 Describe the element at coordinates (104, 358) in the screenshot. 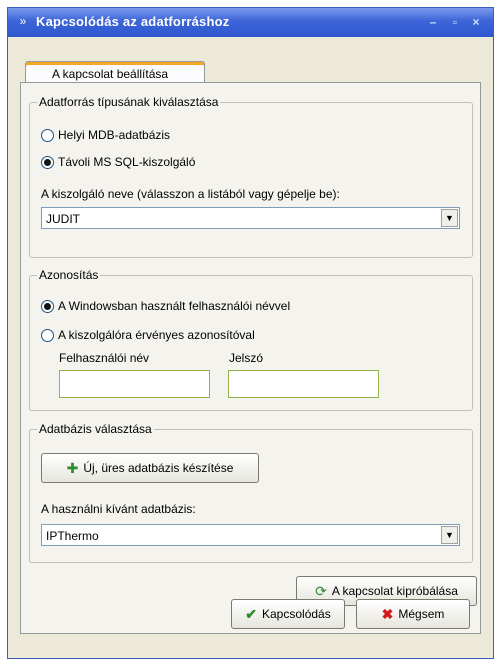

I see `username-label: Felhasználói név` at that location.